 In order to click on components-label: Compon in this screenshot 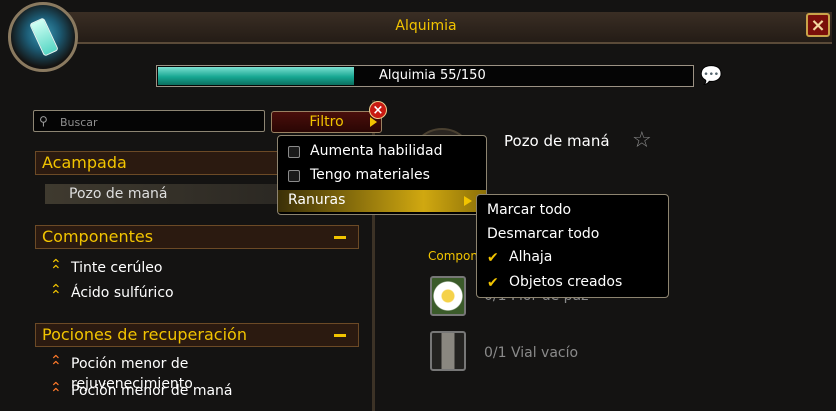, I will do `click(453, 256)`.